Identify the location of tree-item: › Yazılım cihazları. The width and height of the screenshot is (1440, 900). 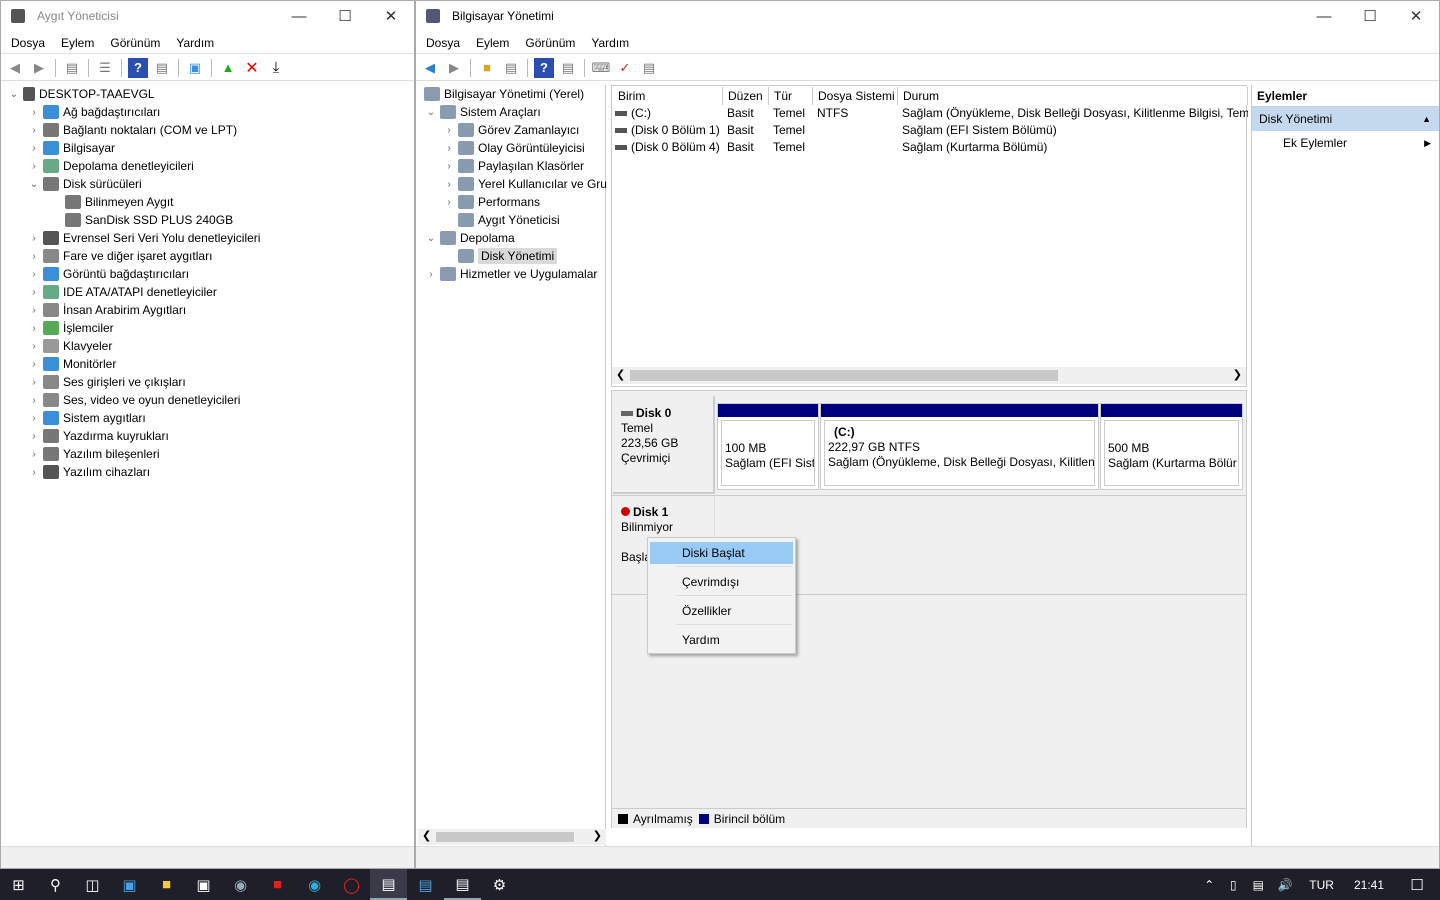
(88, 472).